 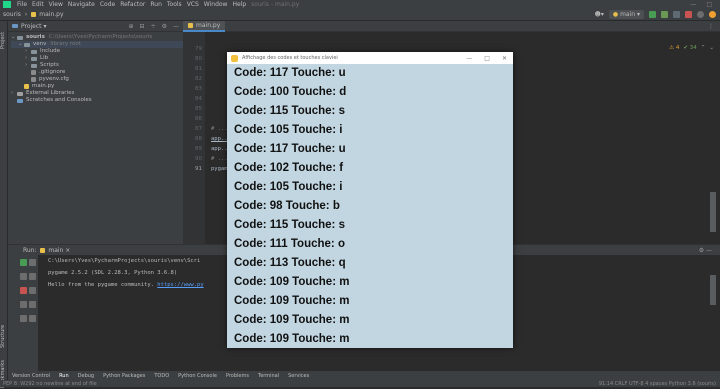 I want to click on tab-run: Run, so click(x=64, y=376).